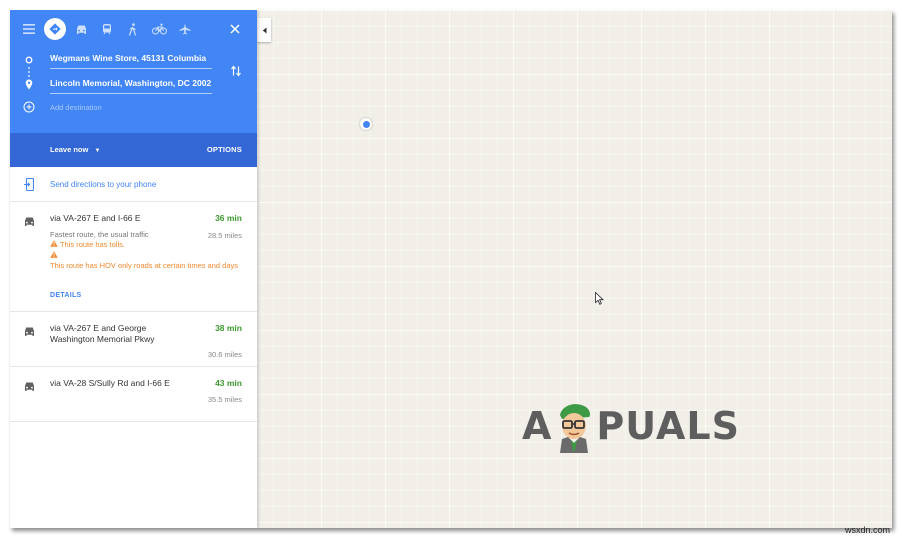  Describe the element at coordinates (668, 426) in the screenshot. I see `logo-text-right: PUALS` at that location.